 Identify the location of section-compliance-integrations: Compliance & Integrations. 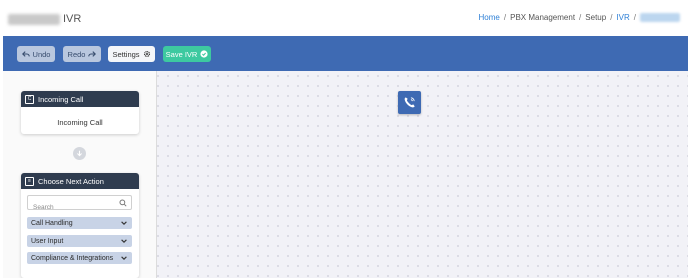
(79, 258).